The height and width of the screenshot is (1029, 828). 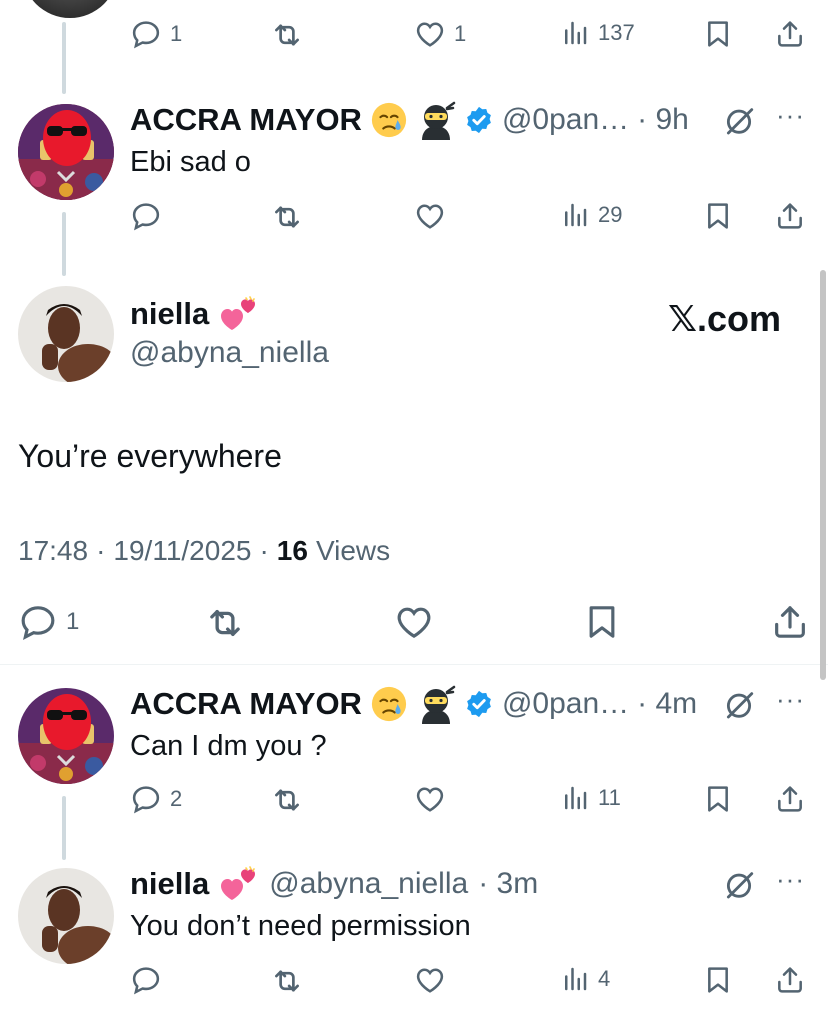 I want to click on timestamp: · 9h, so click(x=663, y=120).